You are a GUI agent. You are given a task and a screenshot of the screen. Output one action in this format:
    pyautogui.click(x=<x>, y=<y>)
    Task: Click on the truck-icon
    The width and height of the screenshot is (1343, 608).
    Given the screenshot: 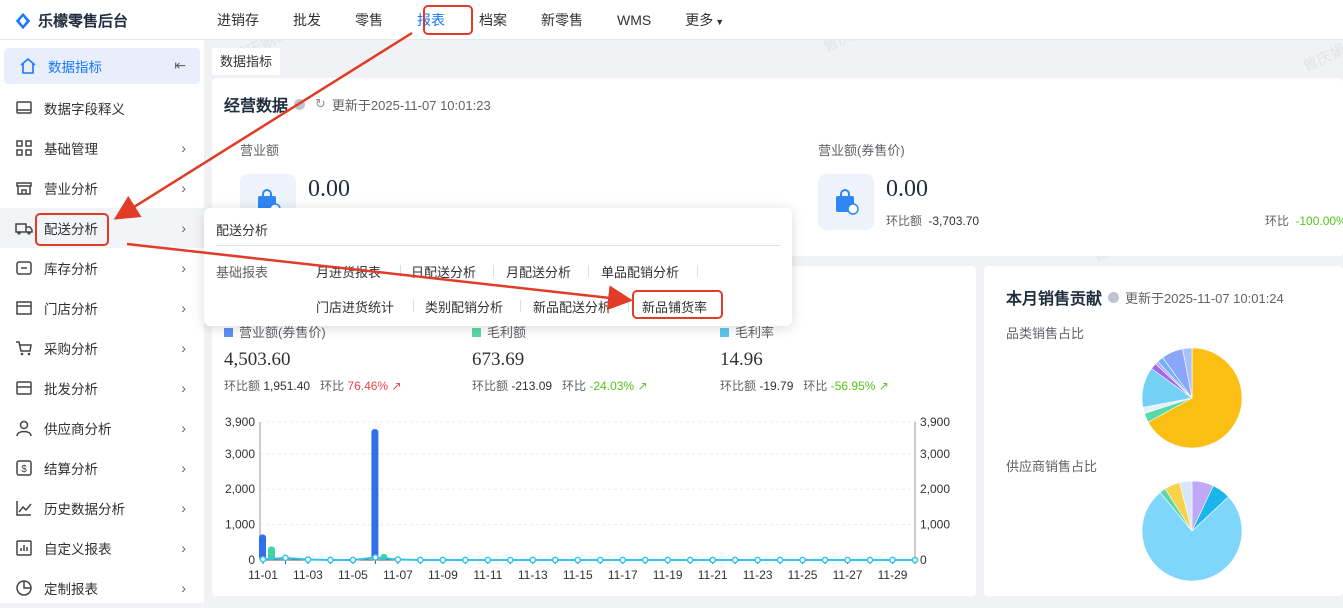 What is the action you would take?
    pyautogui.click(x=24, y=228)
    